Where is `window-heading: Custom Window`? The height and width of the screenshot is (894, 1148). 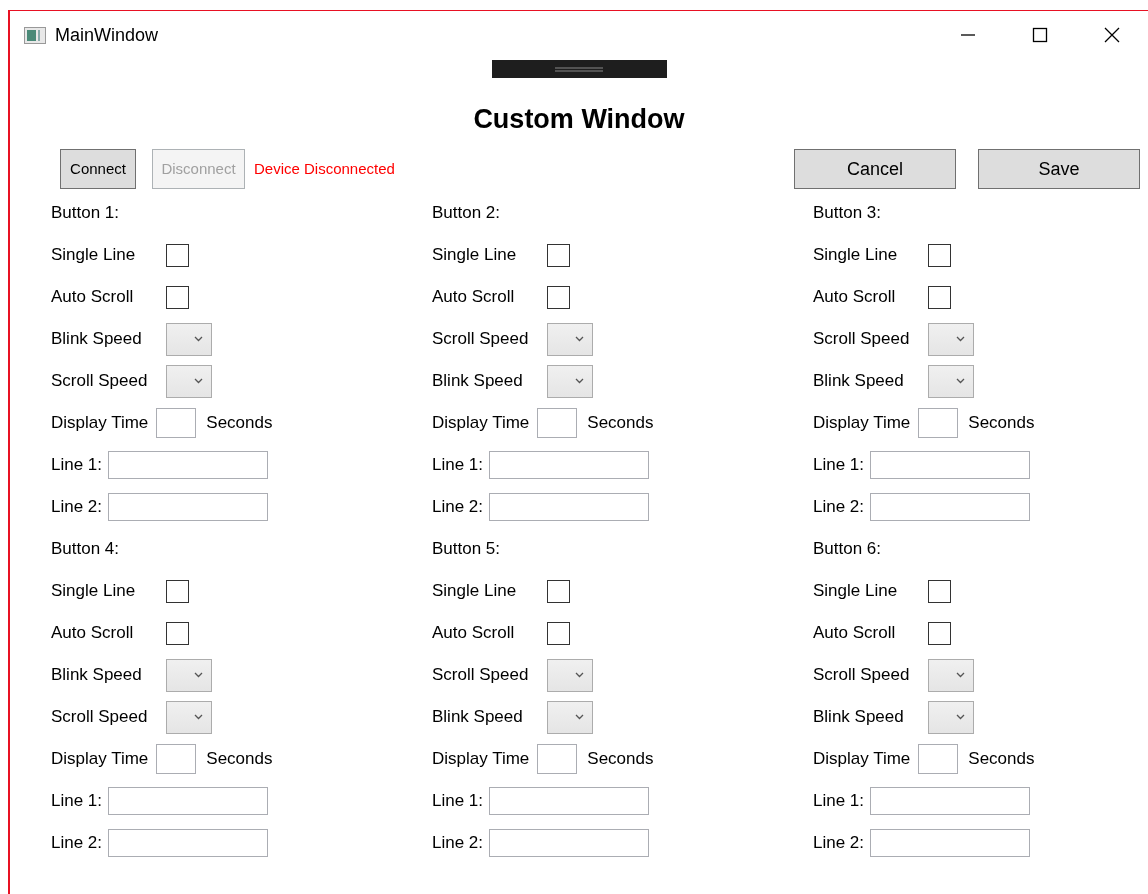
window-heading: Custom Window is located at coordinates (579, 119).